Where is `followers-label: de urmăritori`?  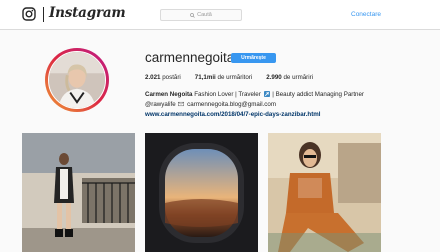 followers-label: de urmăritori is located at coordinates (235, 77).